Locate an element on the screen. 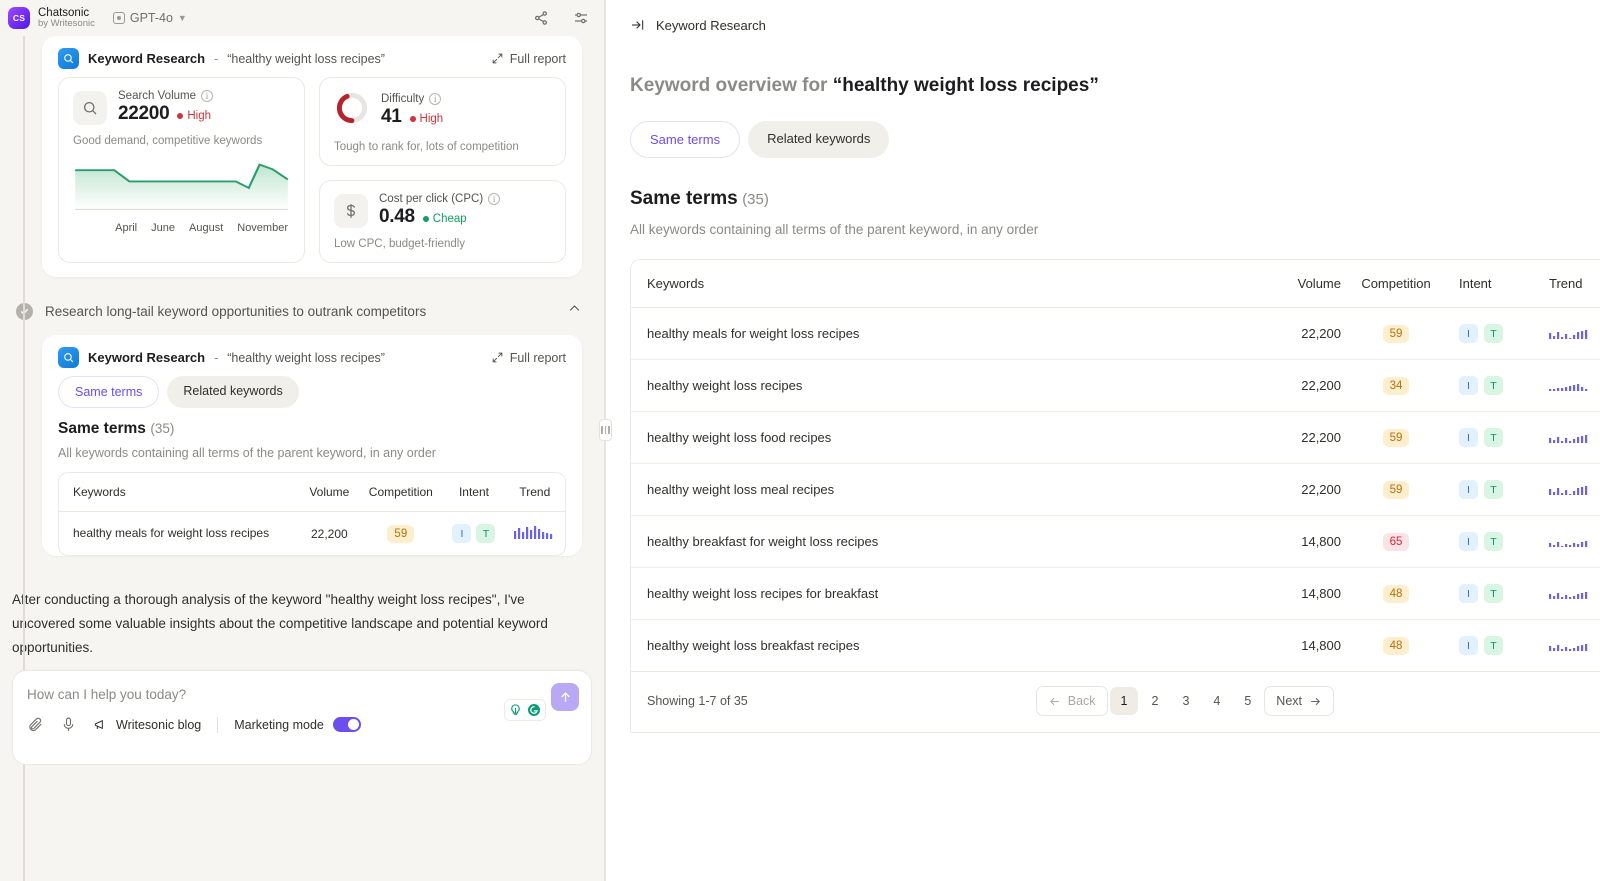 The width and height of the screenshot is (1600, 881). cell-competition: 34 is located at coordinates (1396, 385).